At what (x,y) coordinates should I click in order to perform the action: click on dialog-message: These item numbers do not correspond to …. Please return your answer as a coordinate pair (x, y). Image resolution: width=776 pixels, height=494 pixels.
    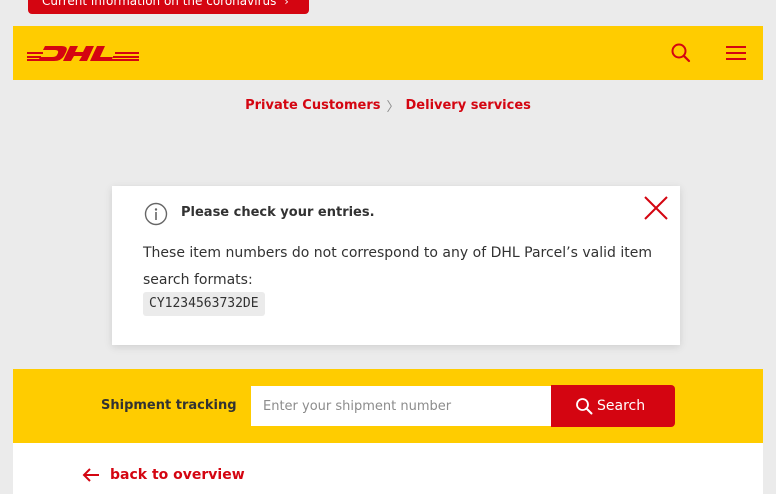
    Looking at the image, I should click on (397, 266).